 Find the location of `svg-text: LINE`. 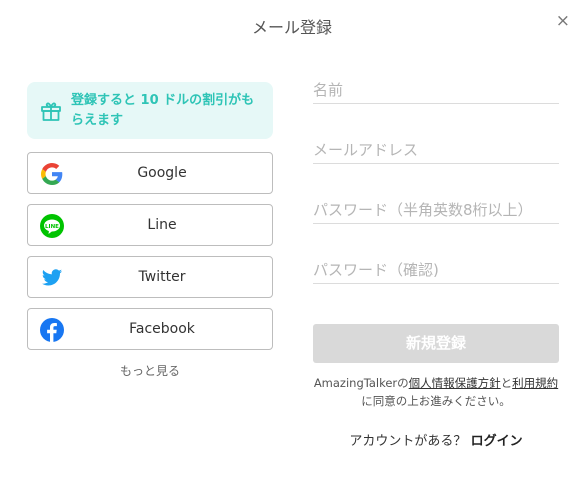

svg-text: LINE is located at coordinates (52, 227).